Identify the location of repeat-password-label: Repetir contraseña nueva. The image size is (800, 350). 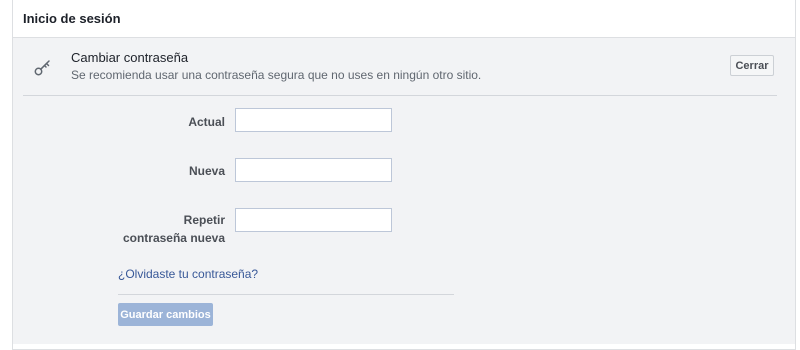
(174, 229).